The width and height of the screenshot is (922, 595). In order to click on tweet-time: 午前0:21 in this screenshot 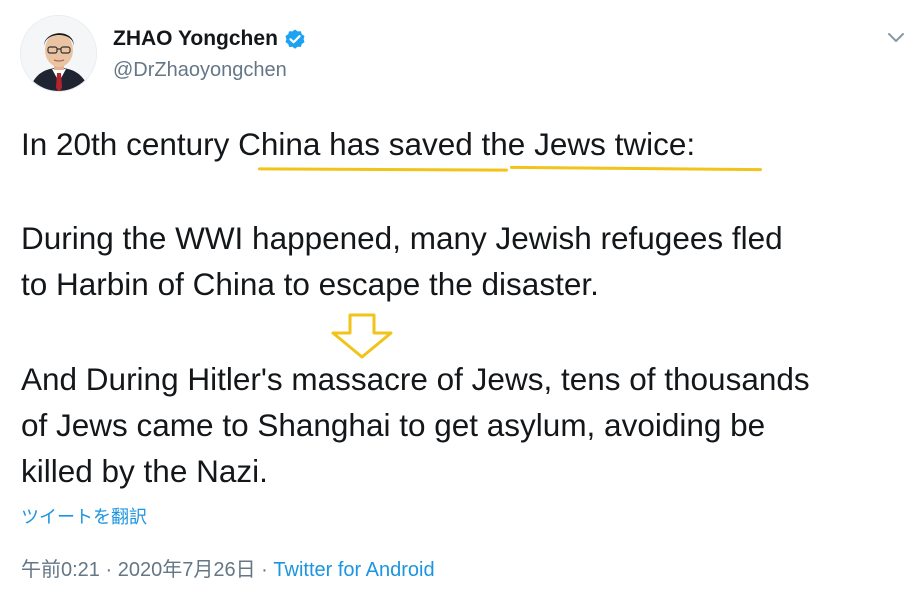, I will do `click(60, 570)`.